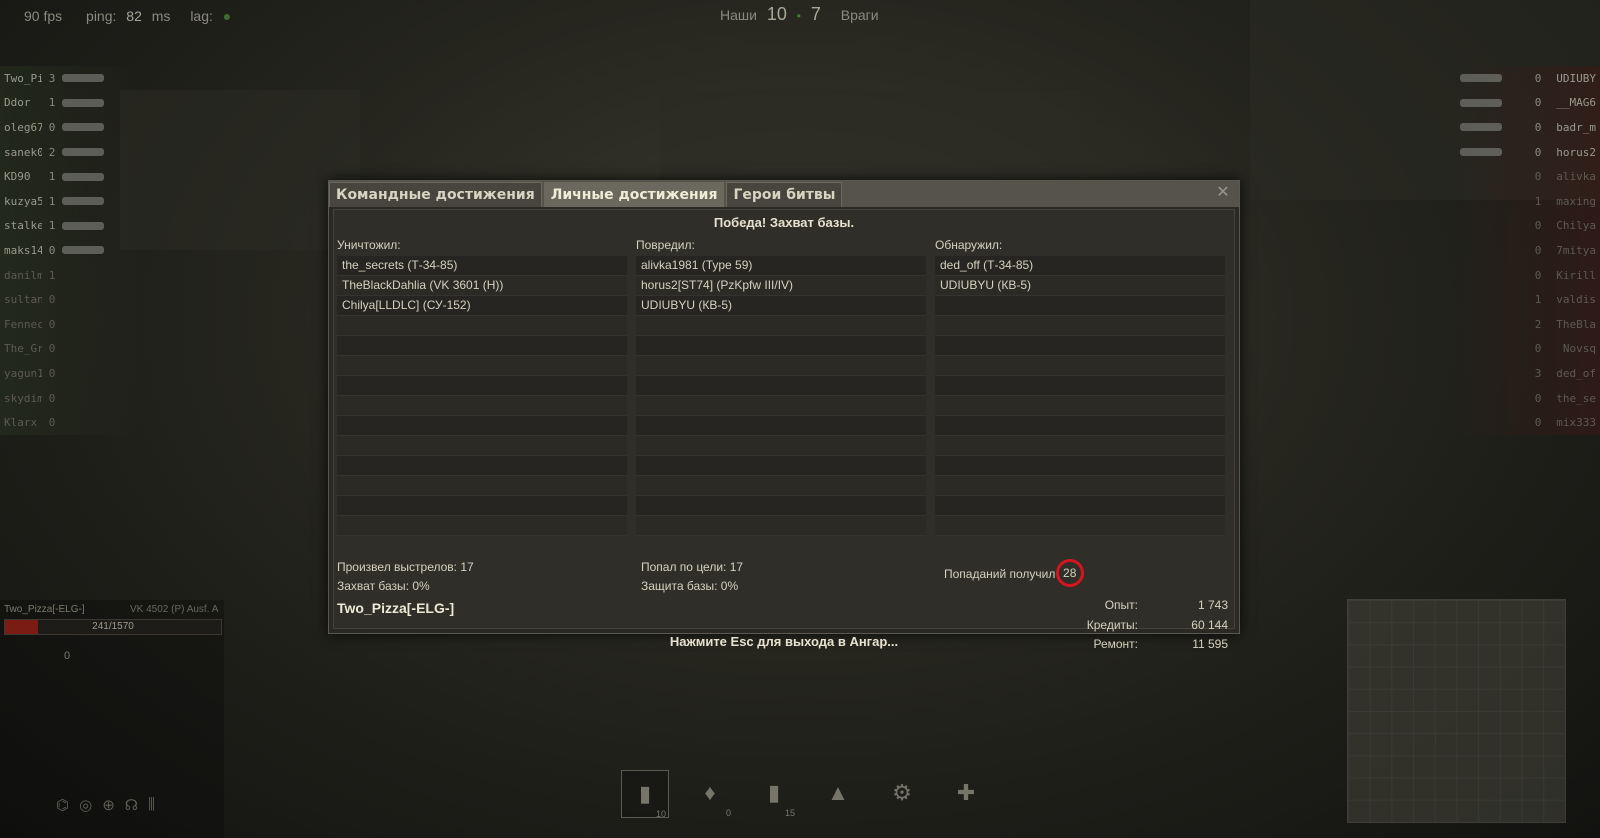  I want to click on team-row: 0 the_se, so click(1530, 398).